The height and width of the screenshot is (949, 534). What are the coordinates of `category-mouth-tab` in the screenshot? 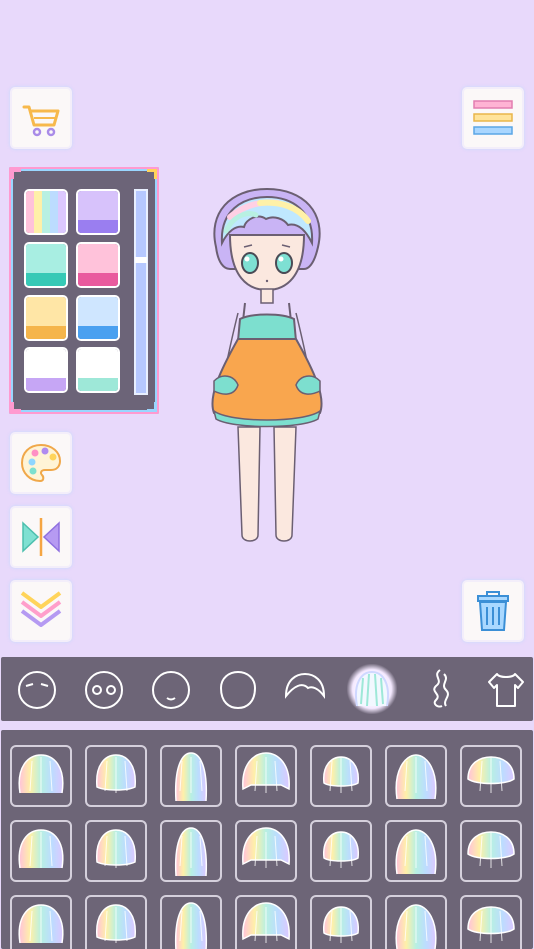 It's located at (171, 689).